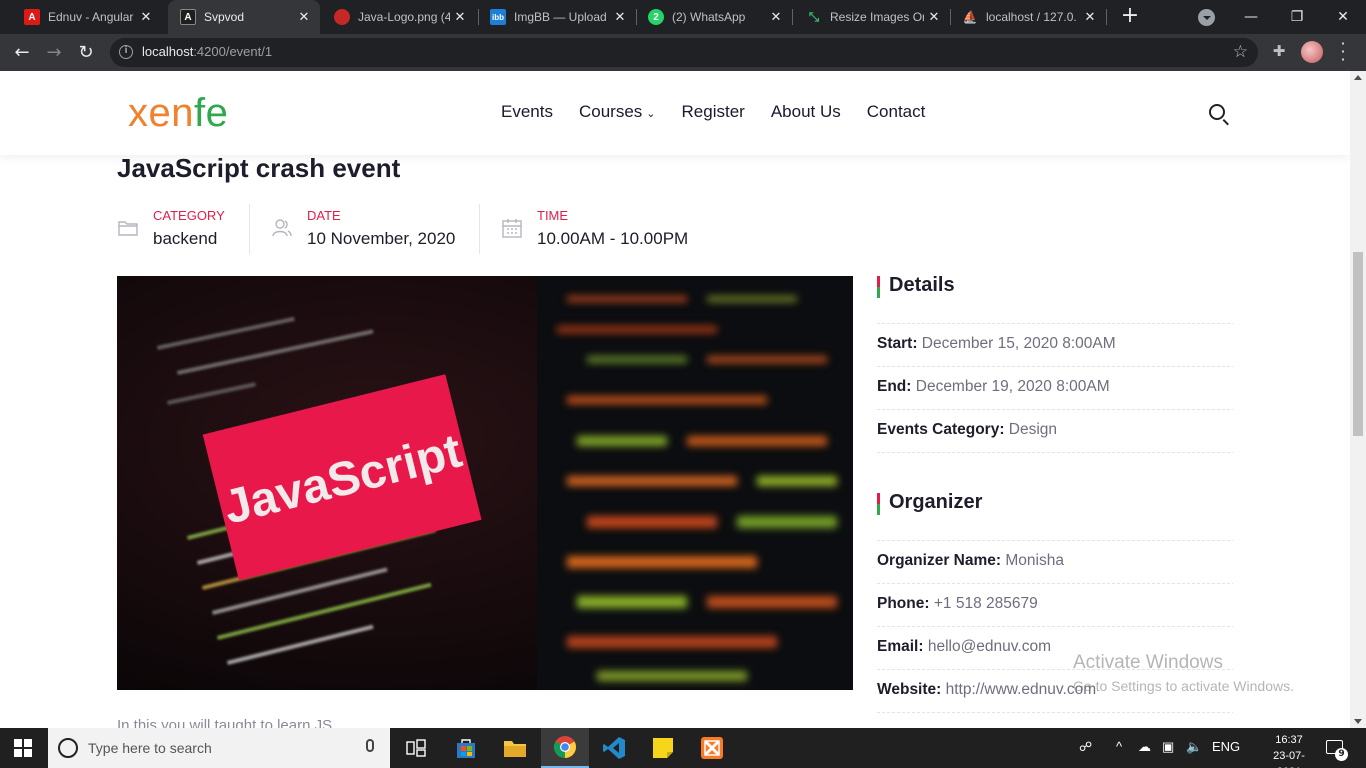 This screenshot has width=1366, height=768. Describe the element at coordinates (656, 17) in the screenshot. I see `whatsapp-icon: 2` at that location.